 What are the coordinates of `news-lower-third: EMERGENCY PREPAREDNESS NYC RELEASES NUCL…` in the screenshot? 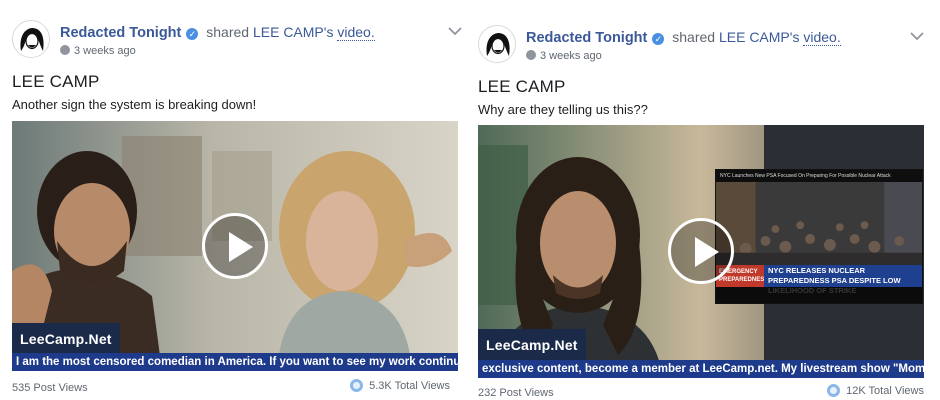 It's located at (819, 280).